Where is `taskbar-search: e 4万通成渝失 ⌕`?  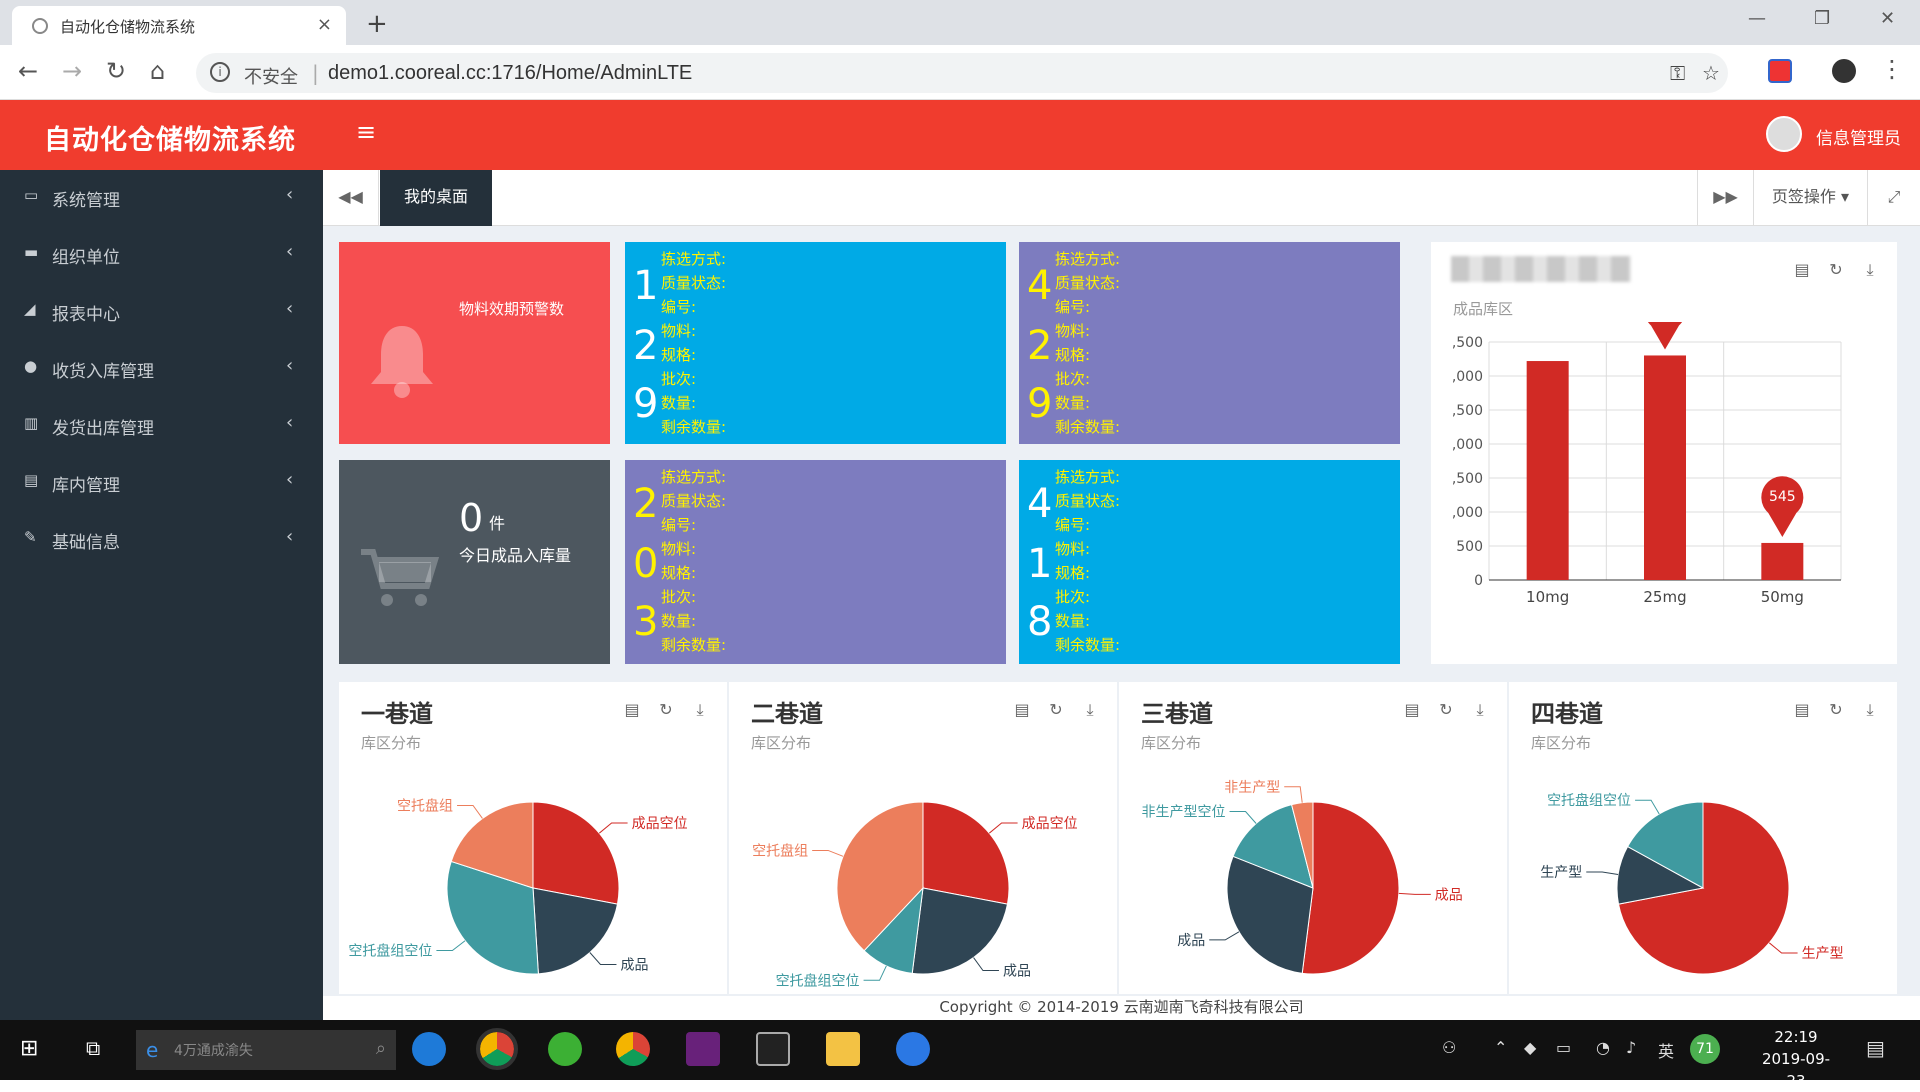
taskbar-search: e 4万通成渝失 ⌕ is located at coordinates (266, 1050).